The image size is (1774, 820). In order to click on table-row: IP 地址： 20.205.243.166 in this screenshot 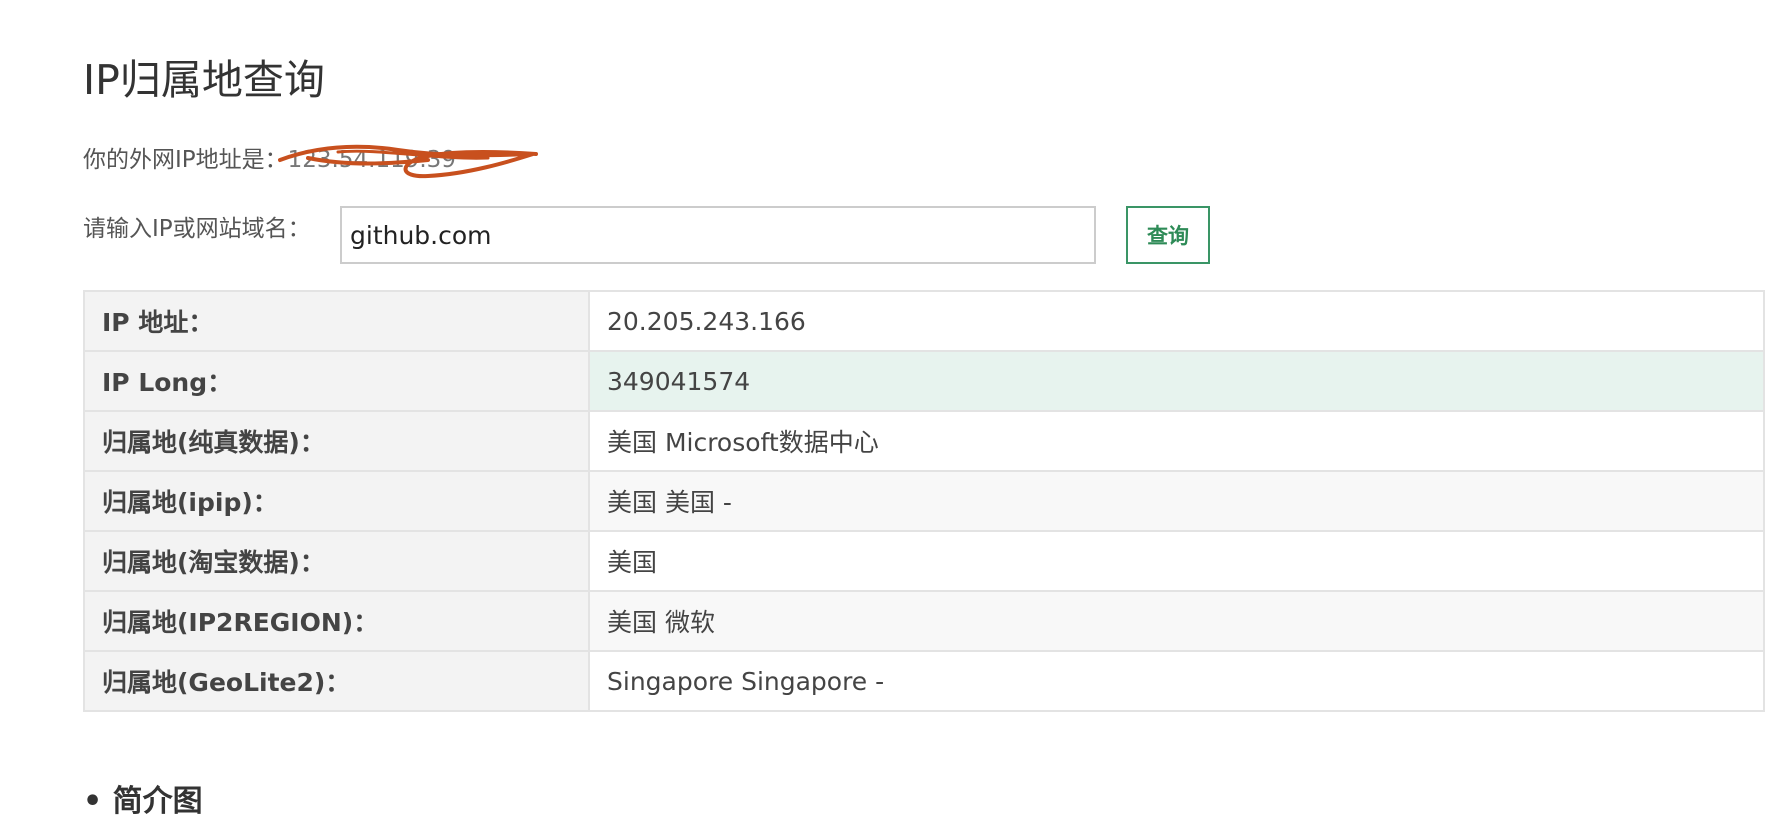, I will do `click(924, 321)`.